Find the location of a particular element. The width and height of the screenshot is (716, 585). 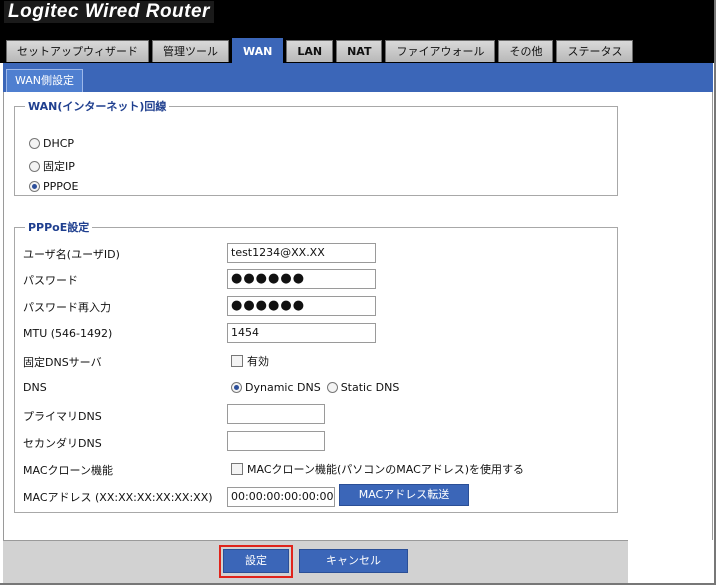

mac-address-input: 00:00:00:00:00:00 is located at coordinates (281, 497).